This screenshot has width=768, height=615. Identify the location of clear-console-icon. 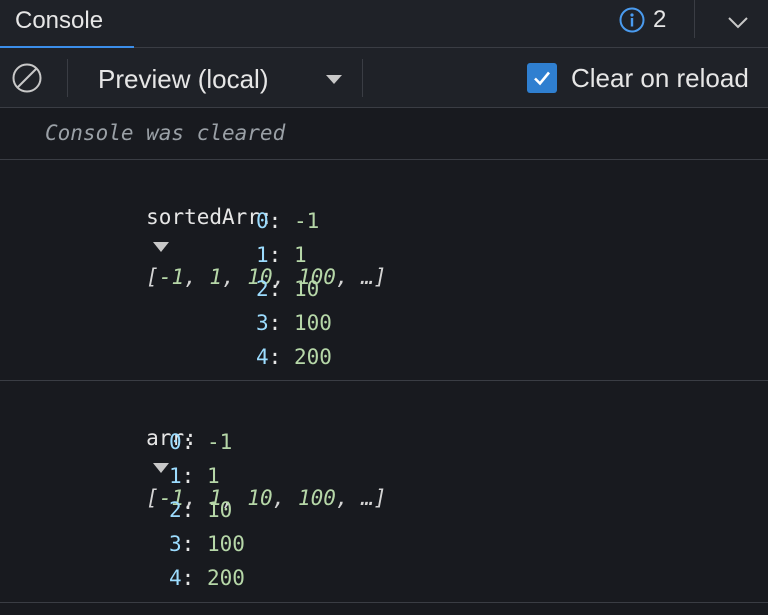
(27, 78).